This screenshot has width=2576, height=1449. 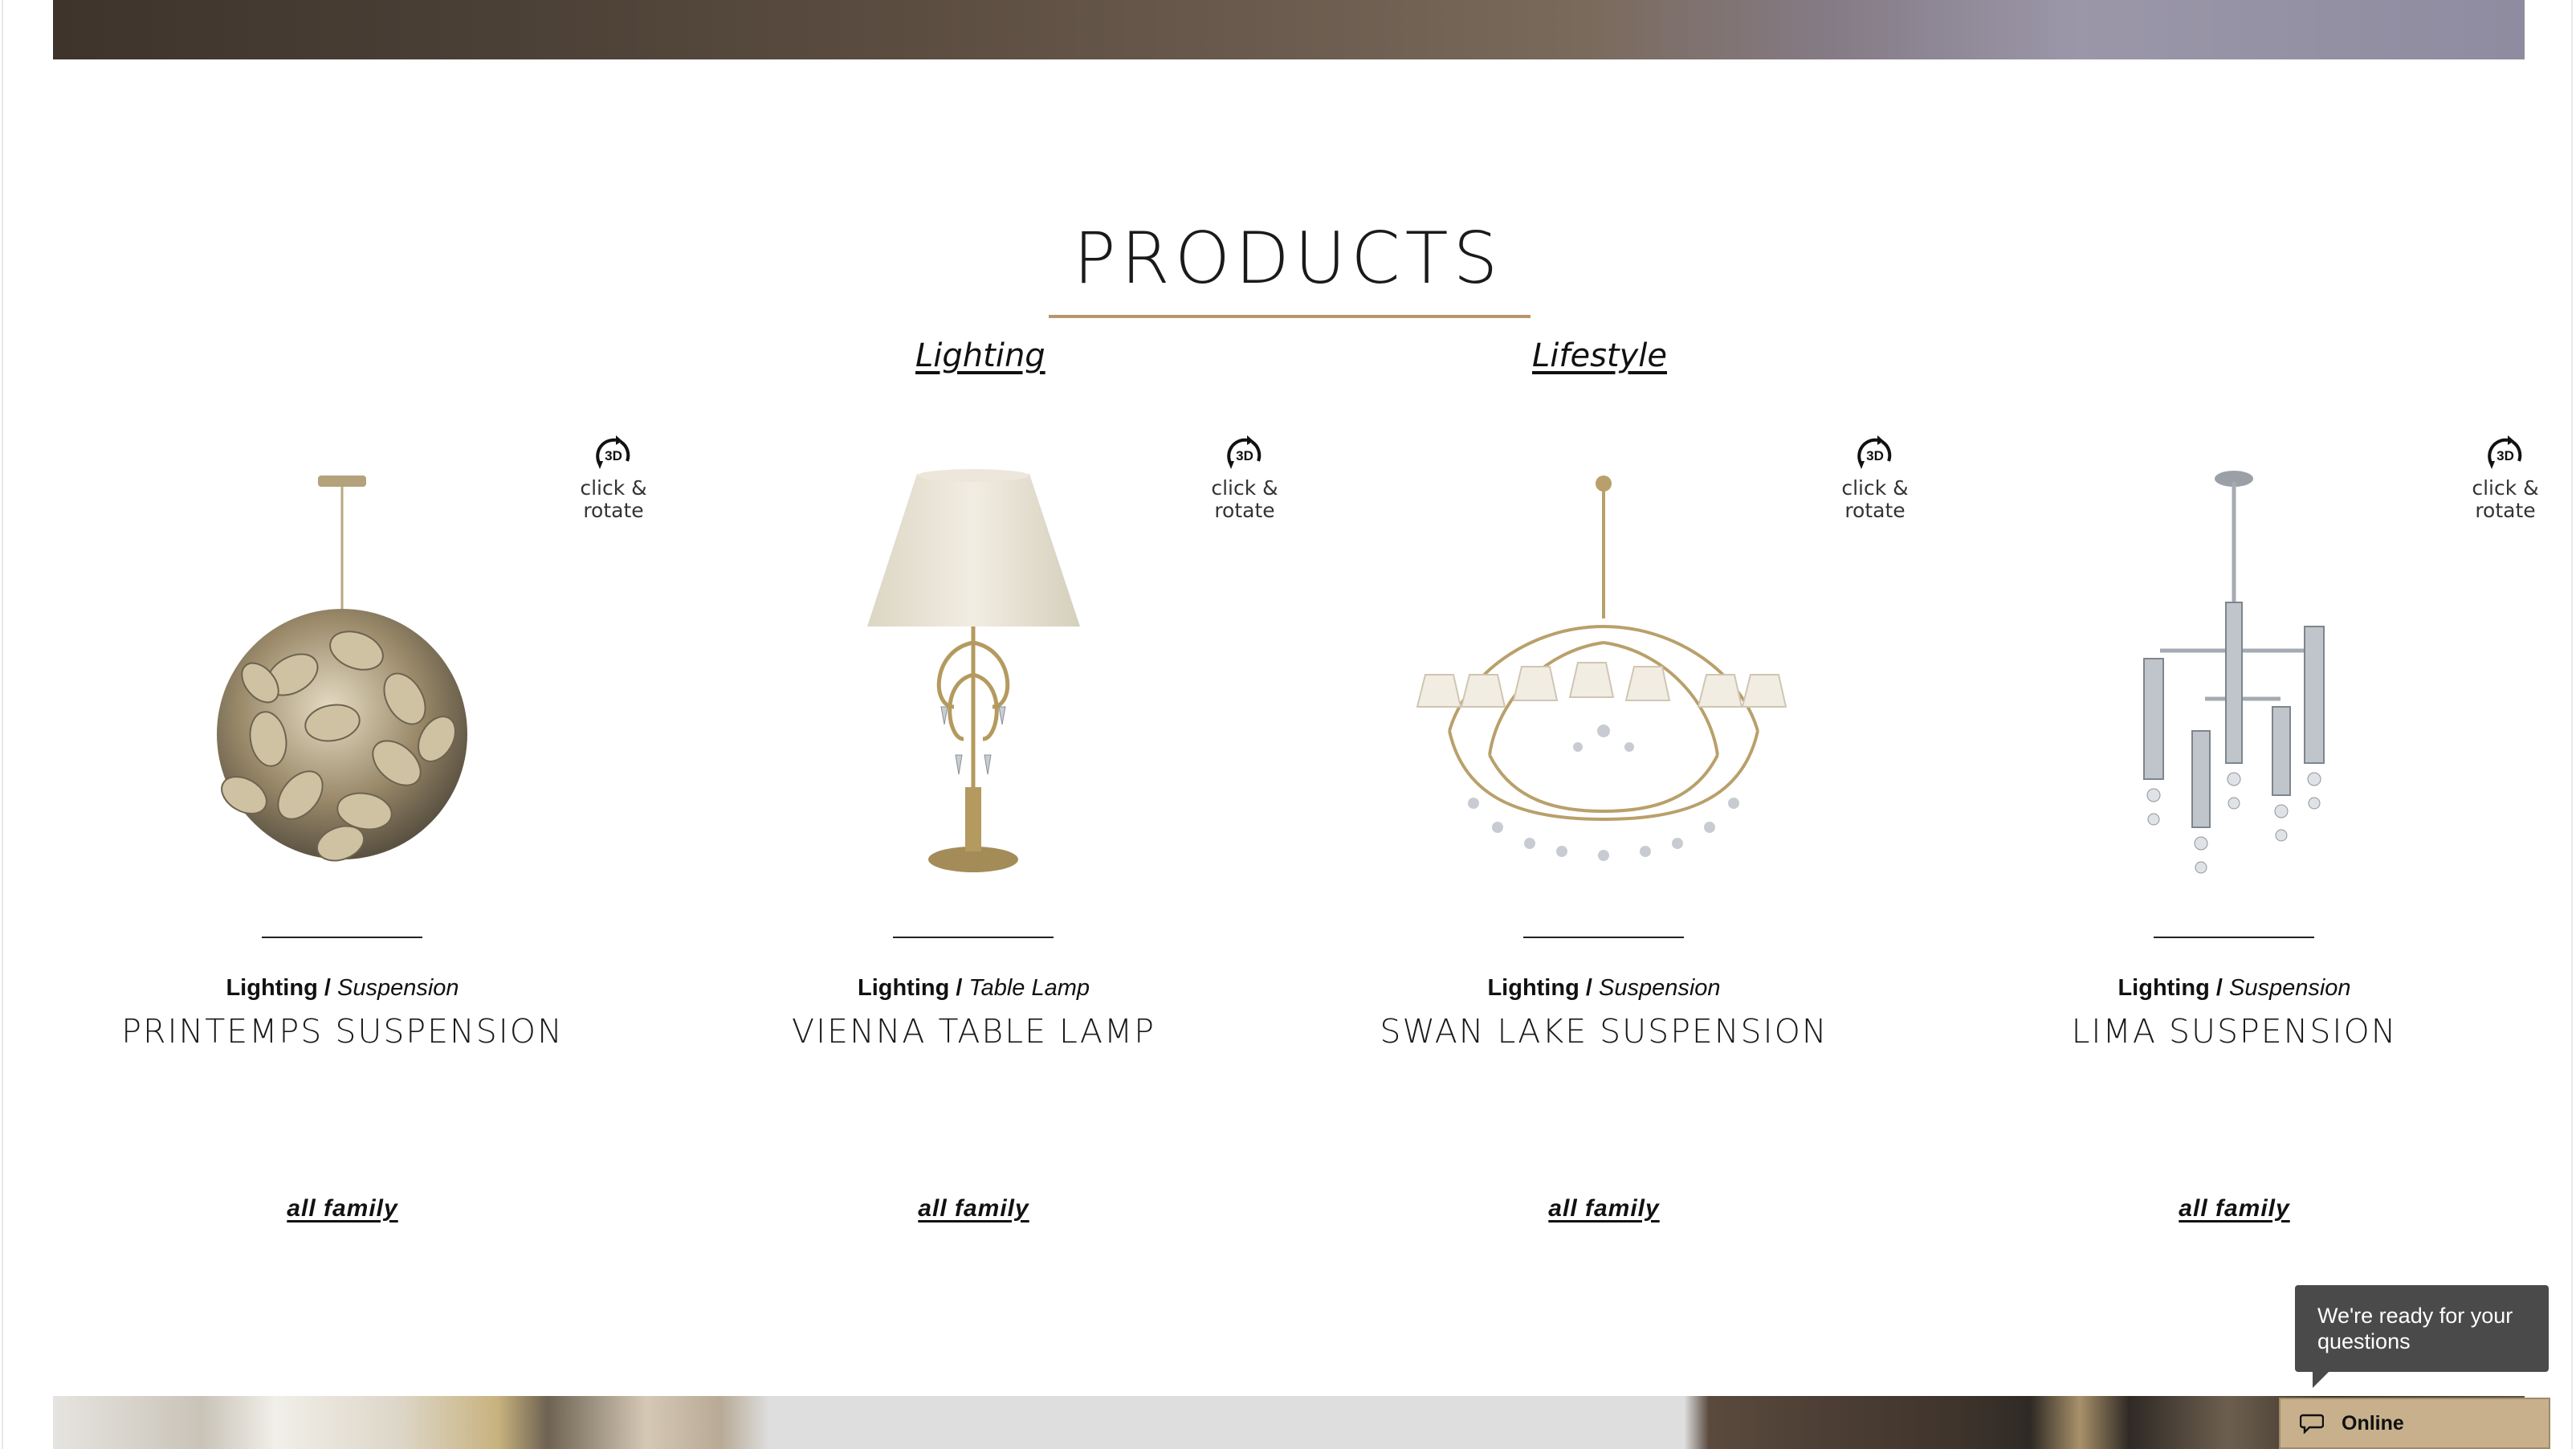 What do you see at coordinates (973, 691) in the screenshot?
I see `vienna-table-lamp-image` at bounding box center [973, 691].